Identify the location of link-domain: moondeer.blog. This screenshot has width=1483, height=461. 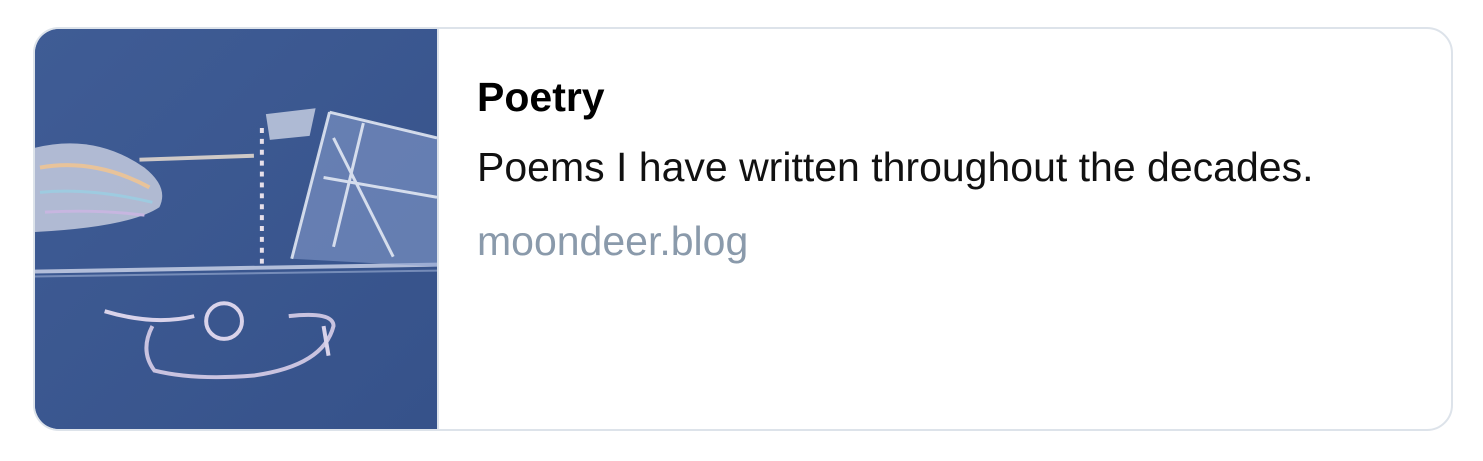
(964, 241).